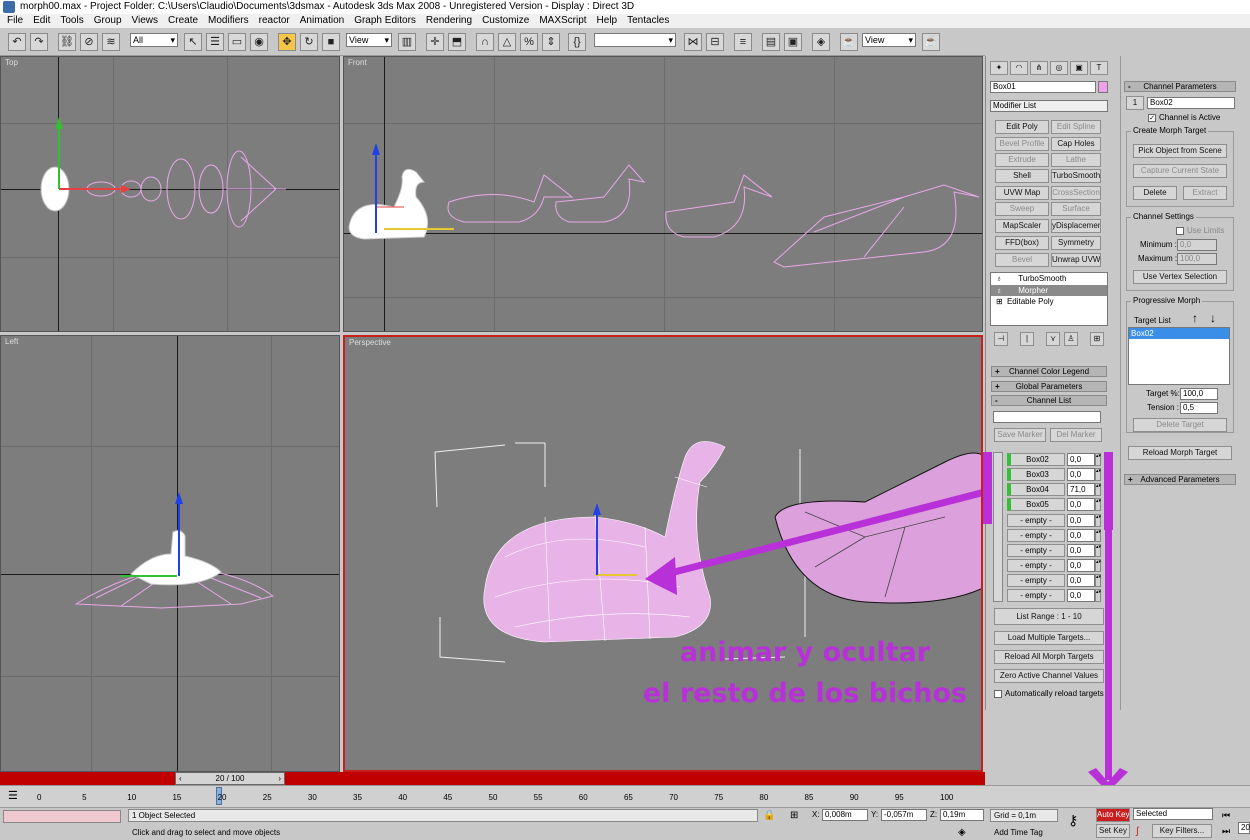 The height and width of the screenshot is (840, 1250). What do you see at coordinates (507, 42) in the screenshot?
I see `angle-snap-icon: △` at bounding box center [507, 42].